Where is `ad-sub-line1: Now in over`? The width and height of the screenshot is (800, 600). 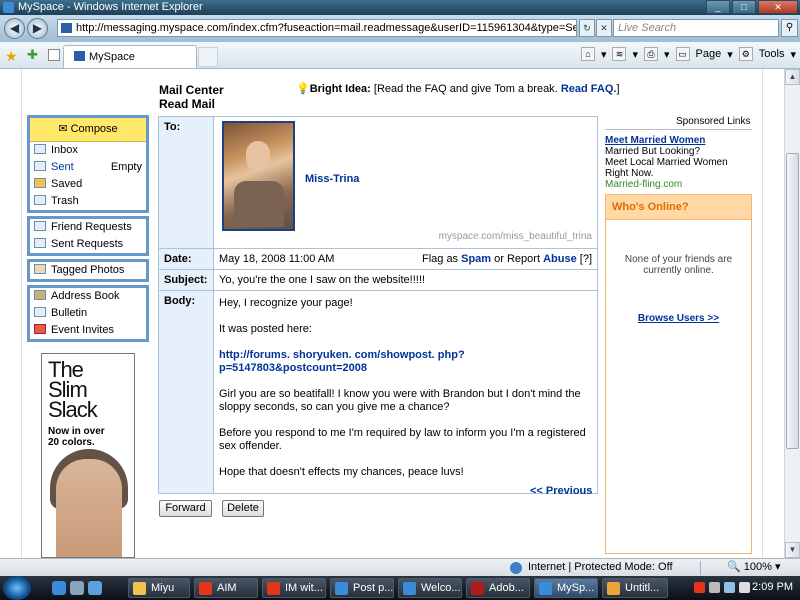
ad-sub-line1: Now in over is located at coordinates (76, 431).